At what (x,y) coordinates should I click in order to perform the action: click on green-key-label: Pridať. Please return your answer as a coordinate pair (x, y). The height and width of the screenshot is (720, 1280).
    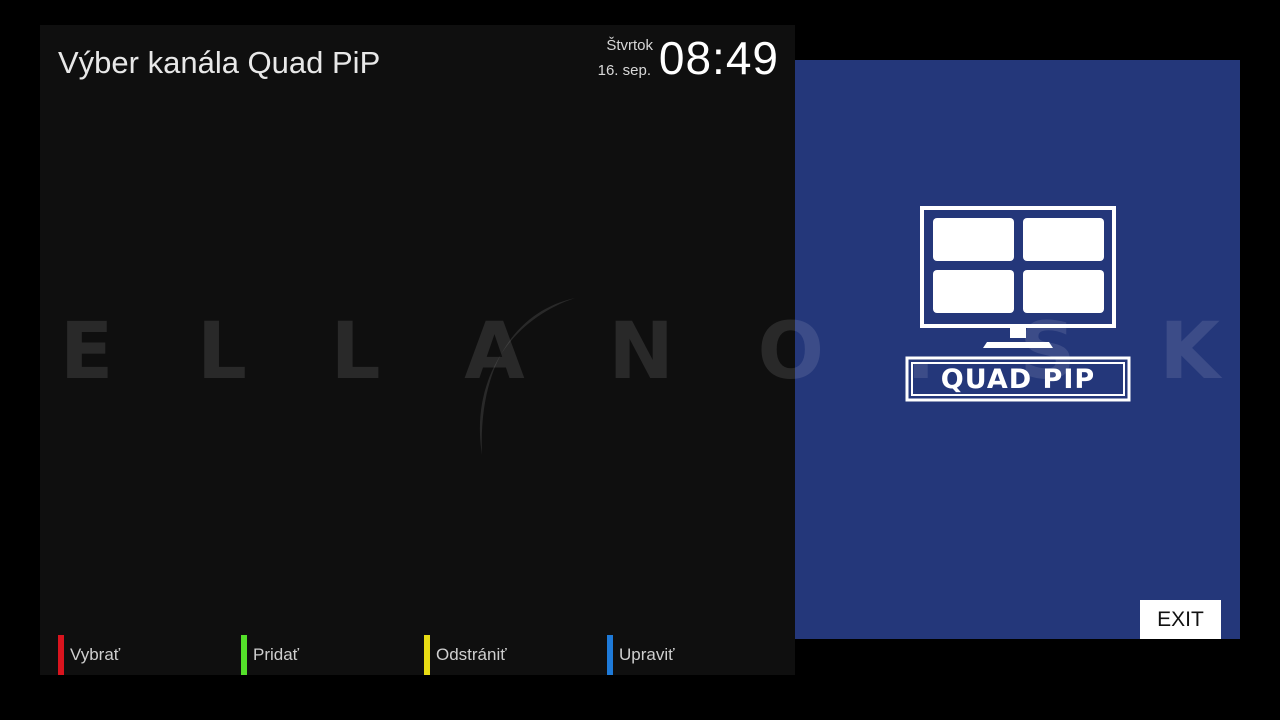
    Looking at the image, I should click on (276, 654).